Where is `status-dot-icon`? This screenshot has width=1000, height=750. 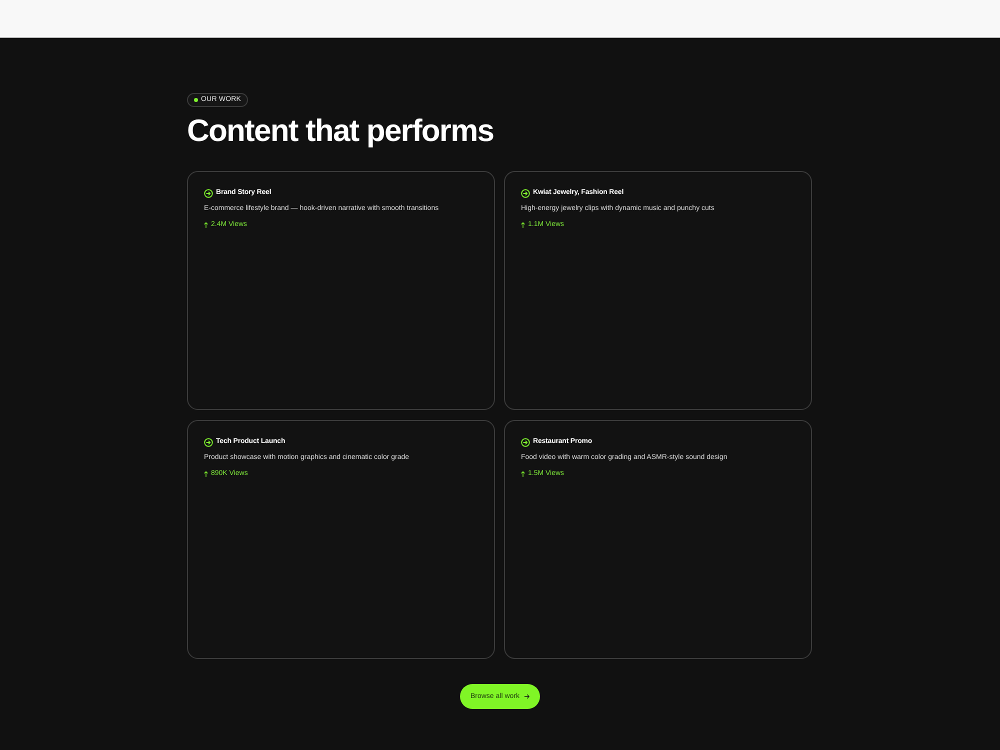
status-dot-icon is located at coordinates (196, 100).